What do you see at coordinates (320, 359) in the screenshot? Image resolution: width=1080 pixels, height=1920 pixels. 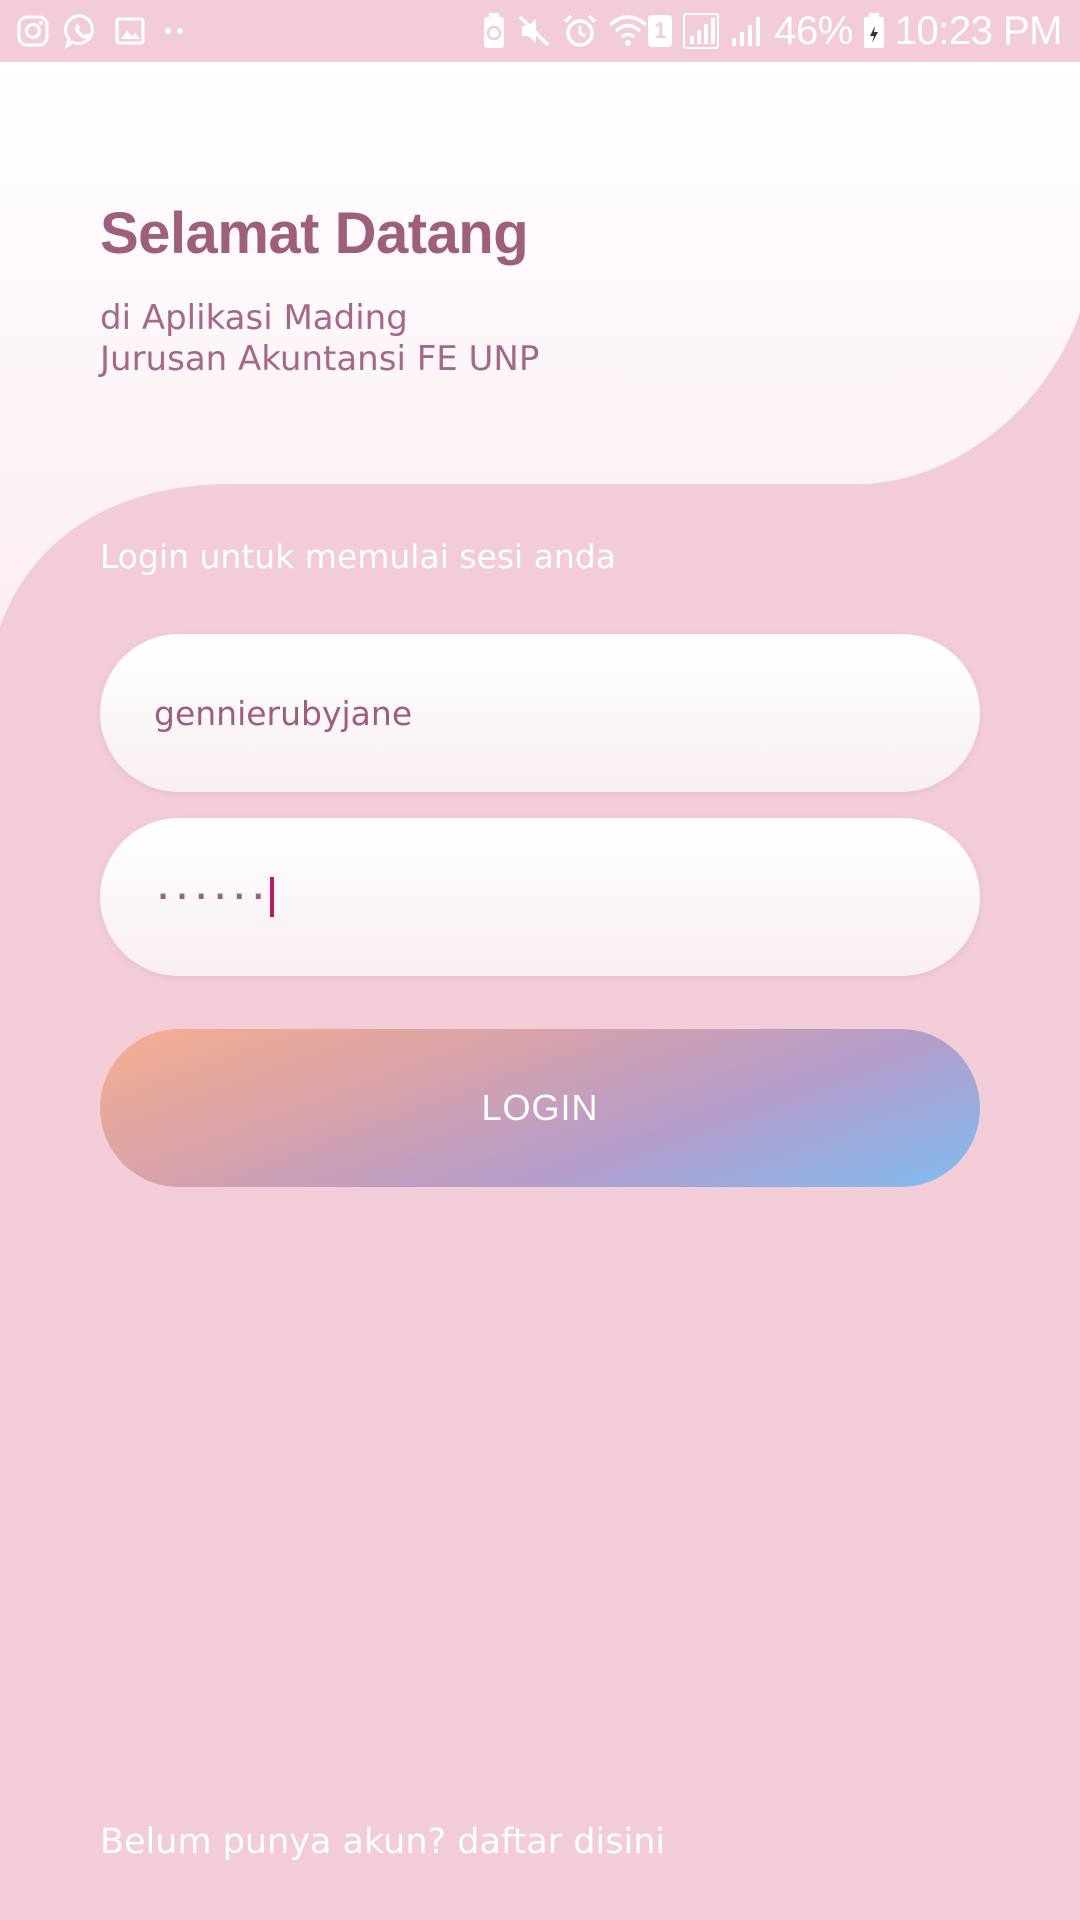 I see `subtitle-line-2: Jurusan Akuntansi FE UNP` at bounding box center [320, 359].